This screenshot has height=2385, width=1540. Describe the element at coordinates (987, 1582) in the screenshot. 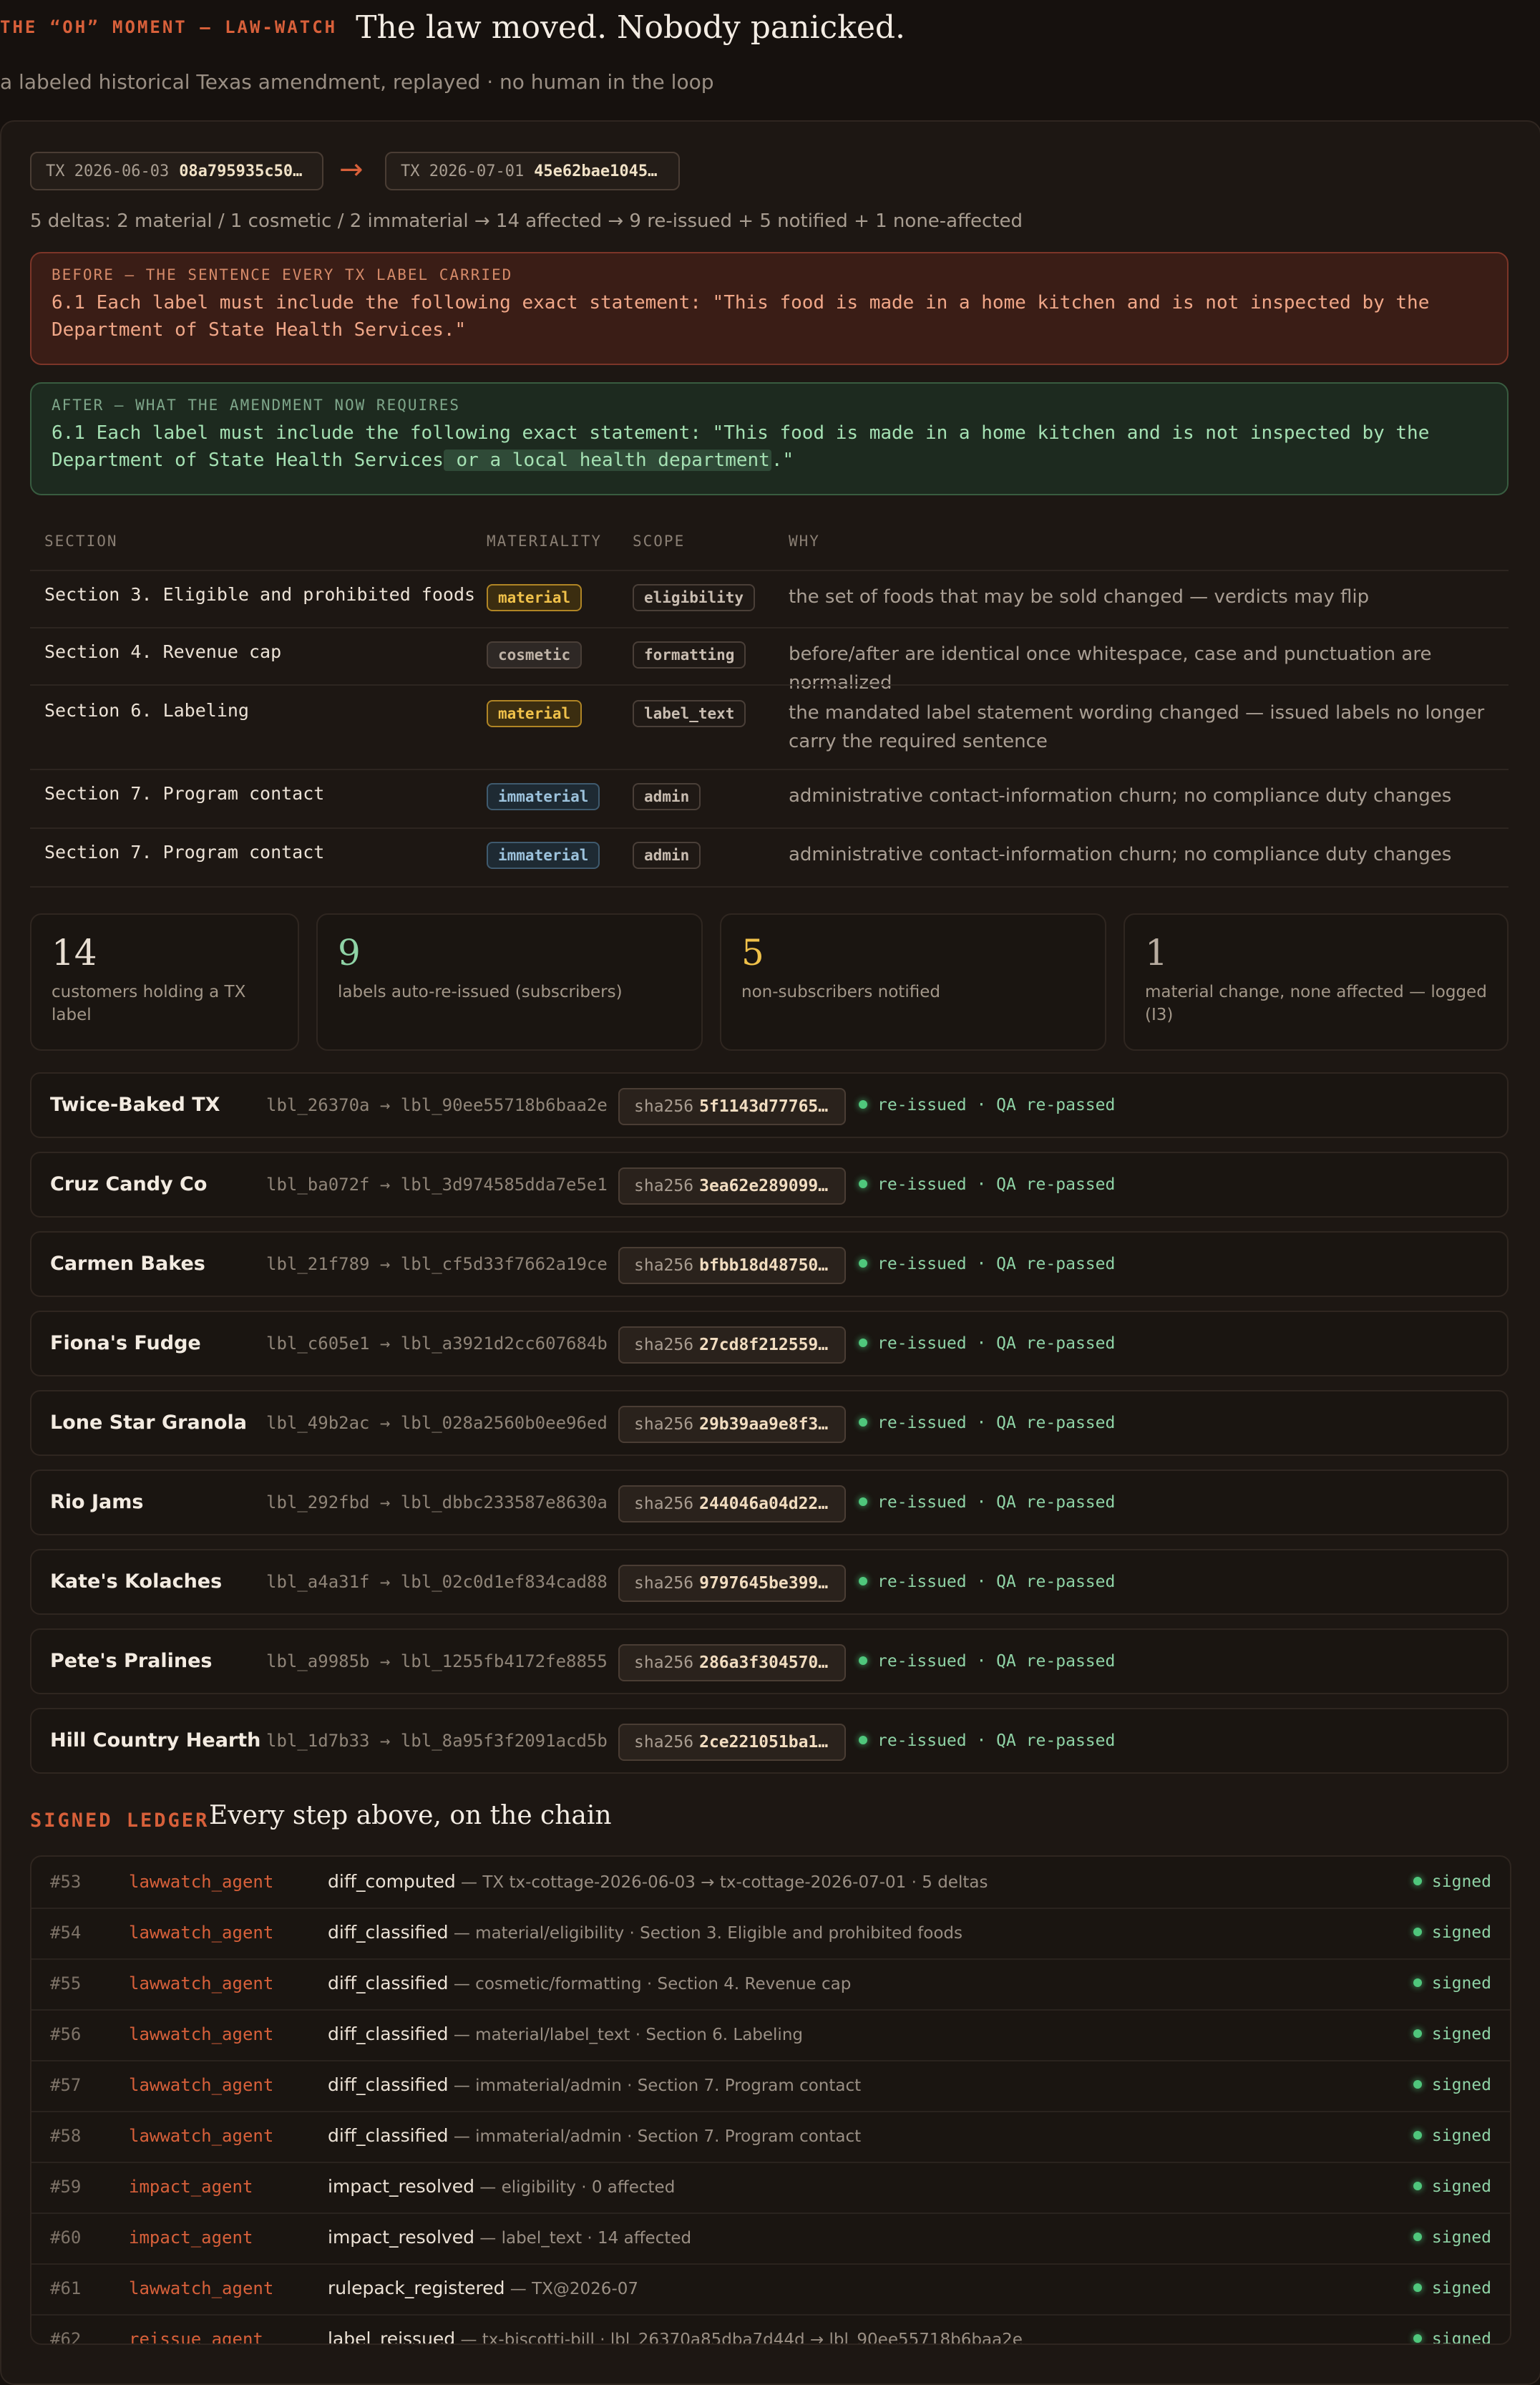

I see `status-badge: re-issued · QA re-passed` at that location.